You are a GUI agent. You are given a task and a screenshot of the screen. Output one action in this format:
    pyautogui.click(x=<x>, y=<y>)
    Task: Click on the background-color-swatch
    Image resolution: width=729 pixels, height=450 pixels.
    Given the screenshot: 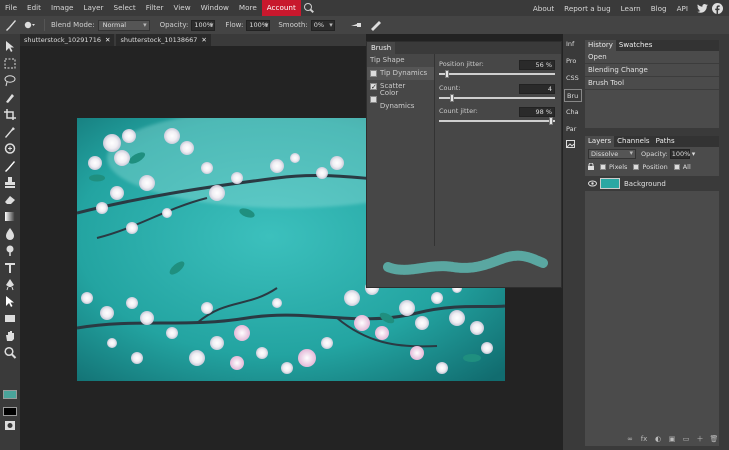 What is the action you would take?
    pyautogui.click(x=10, y=411)
    